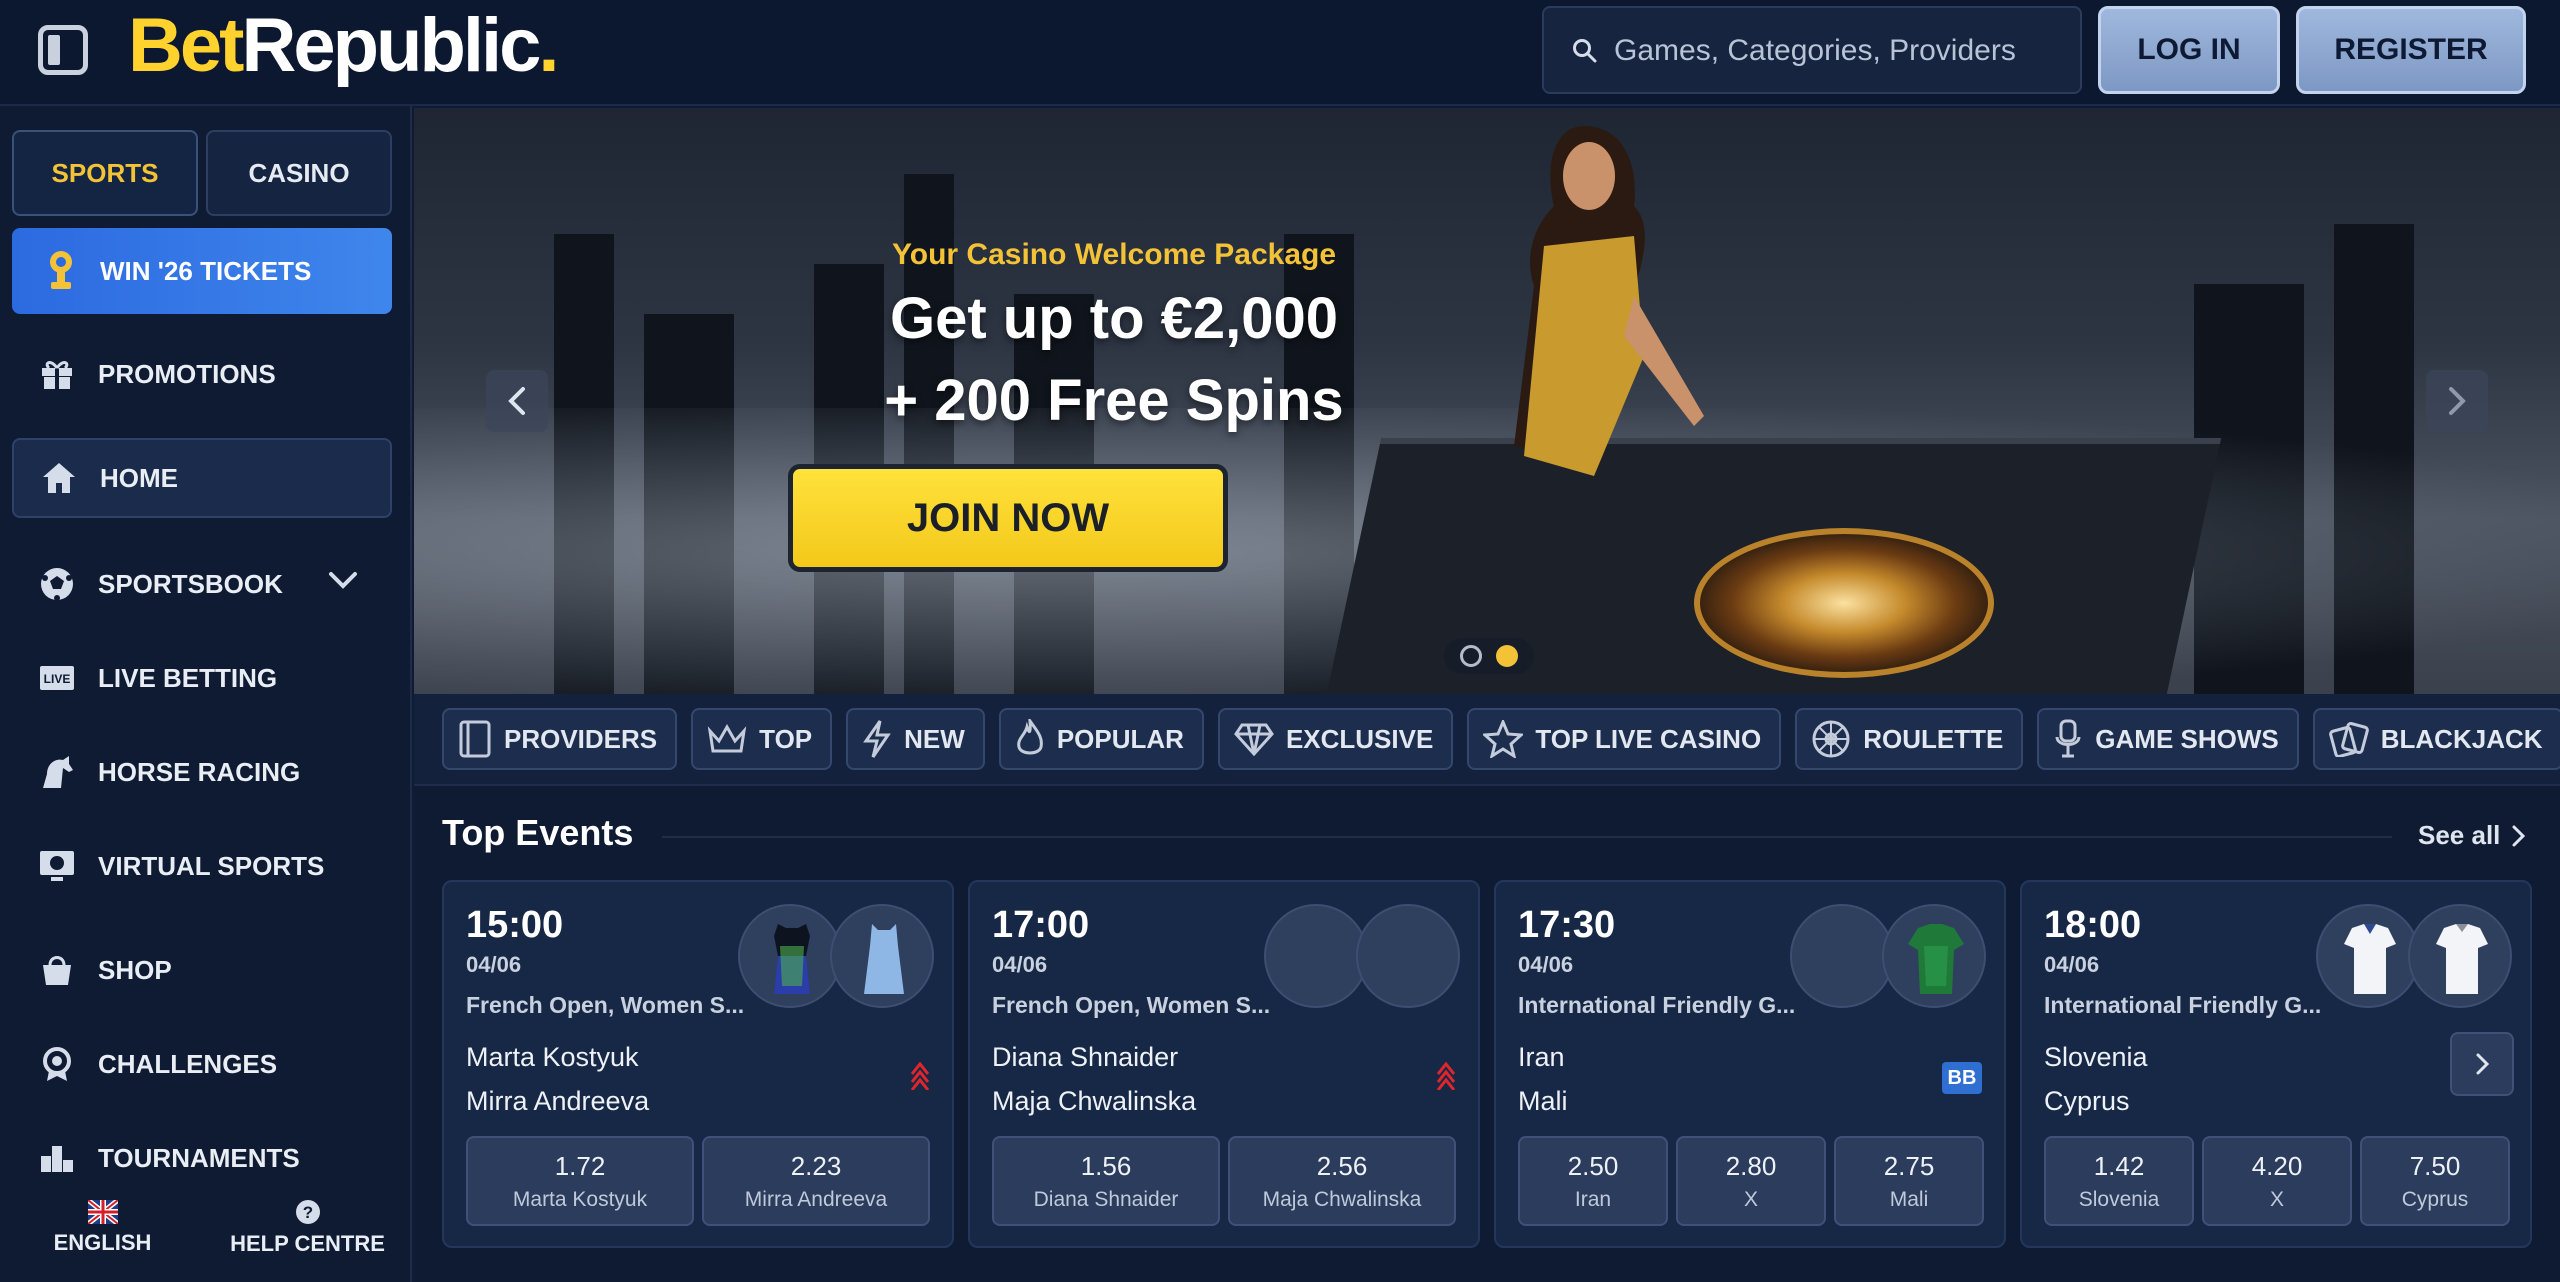 This screenshot has width=2560, height=1282. I want to click on see-all-link: See all, so click(2472, 835).